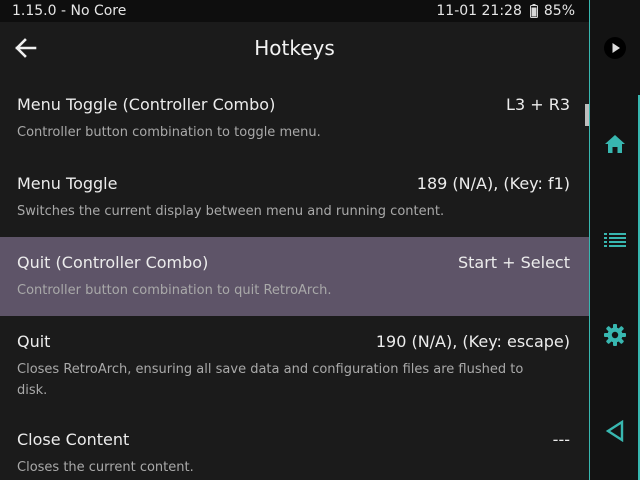 This screenshot has height=480, width=640. What do you see at coordinates (533, 11) in the screenshot?
I see `battery-icon` at bounding box center [533, 11].